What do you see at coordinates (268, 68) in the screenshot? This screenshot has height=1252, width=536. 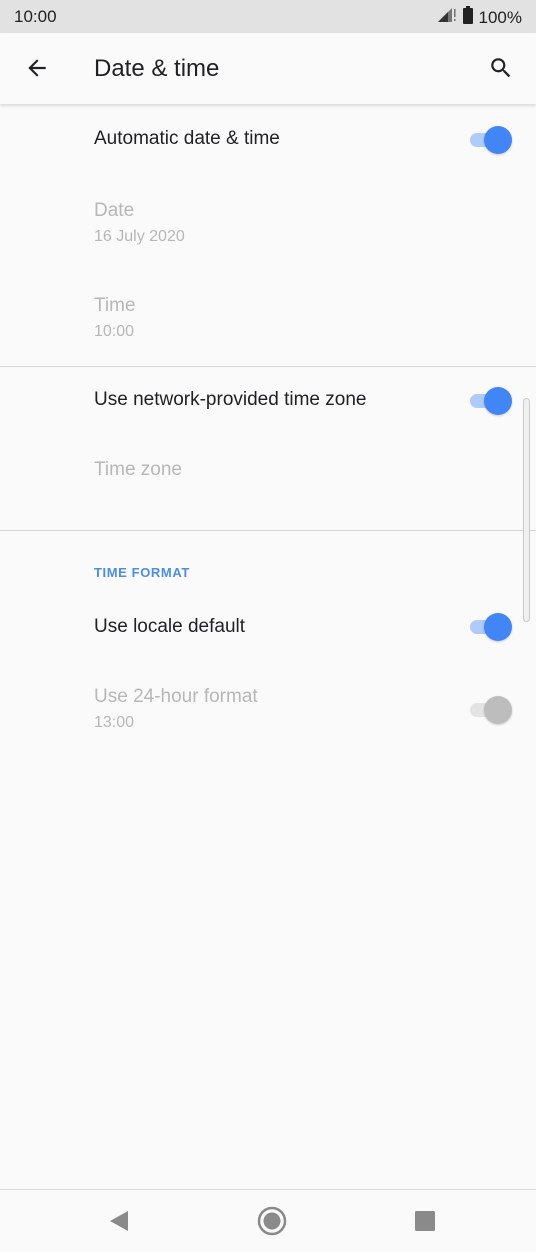 I see `app-bar: Date & time` at bounding box center [268, 68].